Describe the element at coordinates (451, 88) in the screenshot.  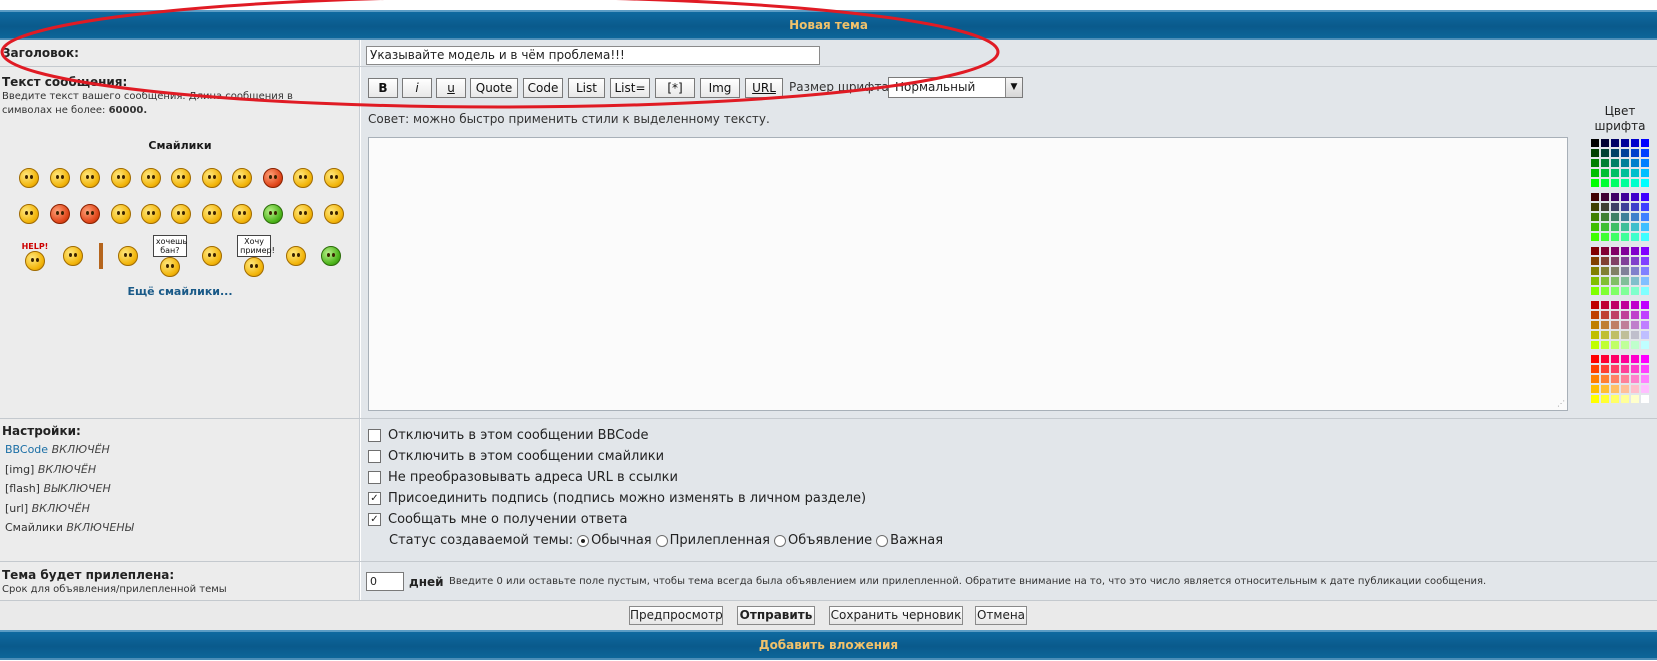
I see `underline-button: u` at that location.